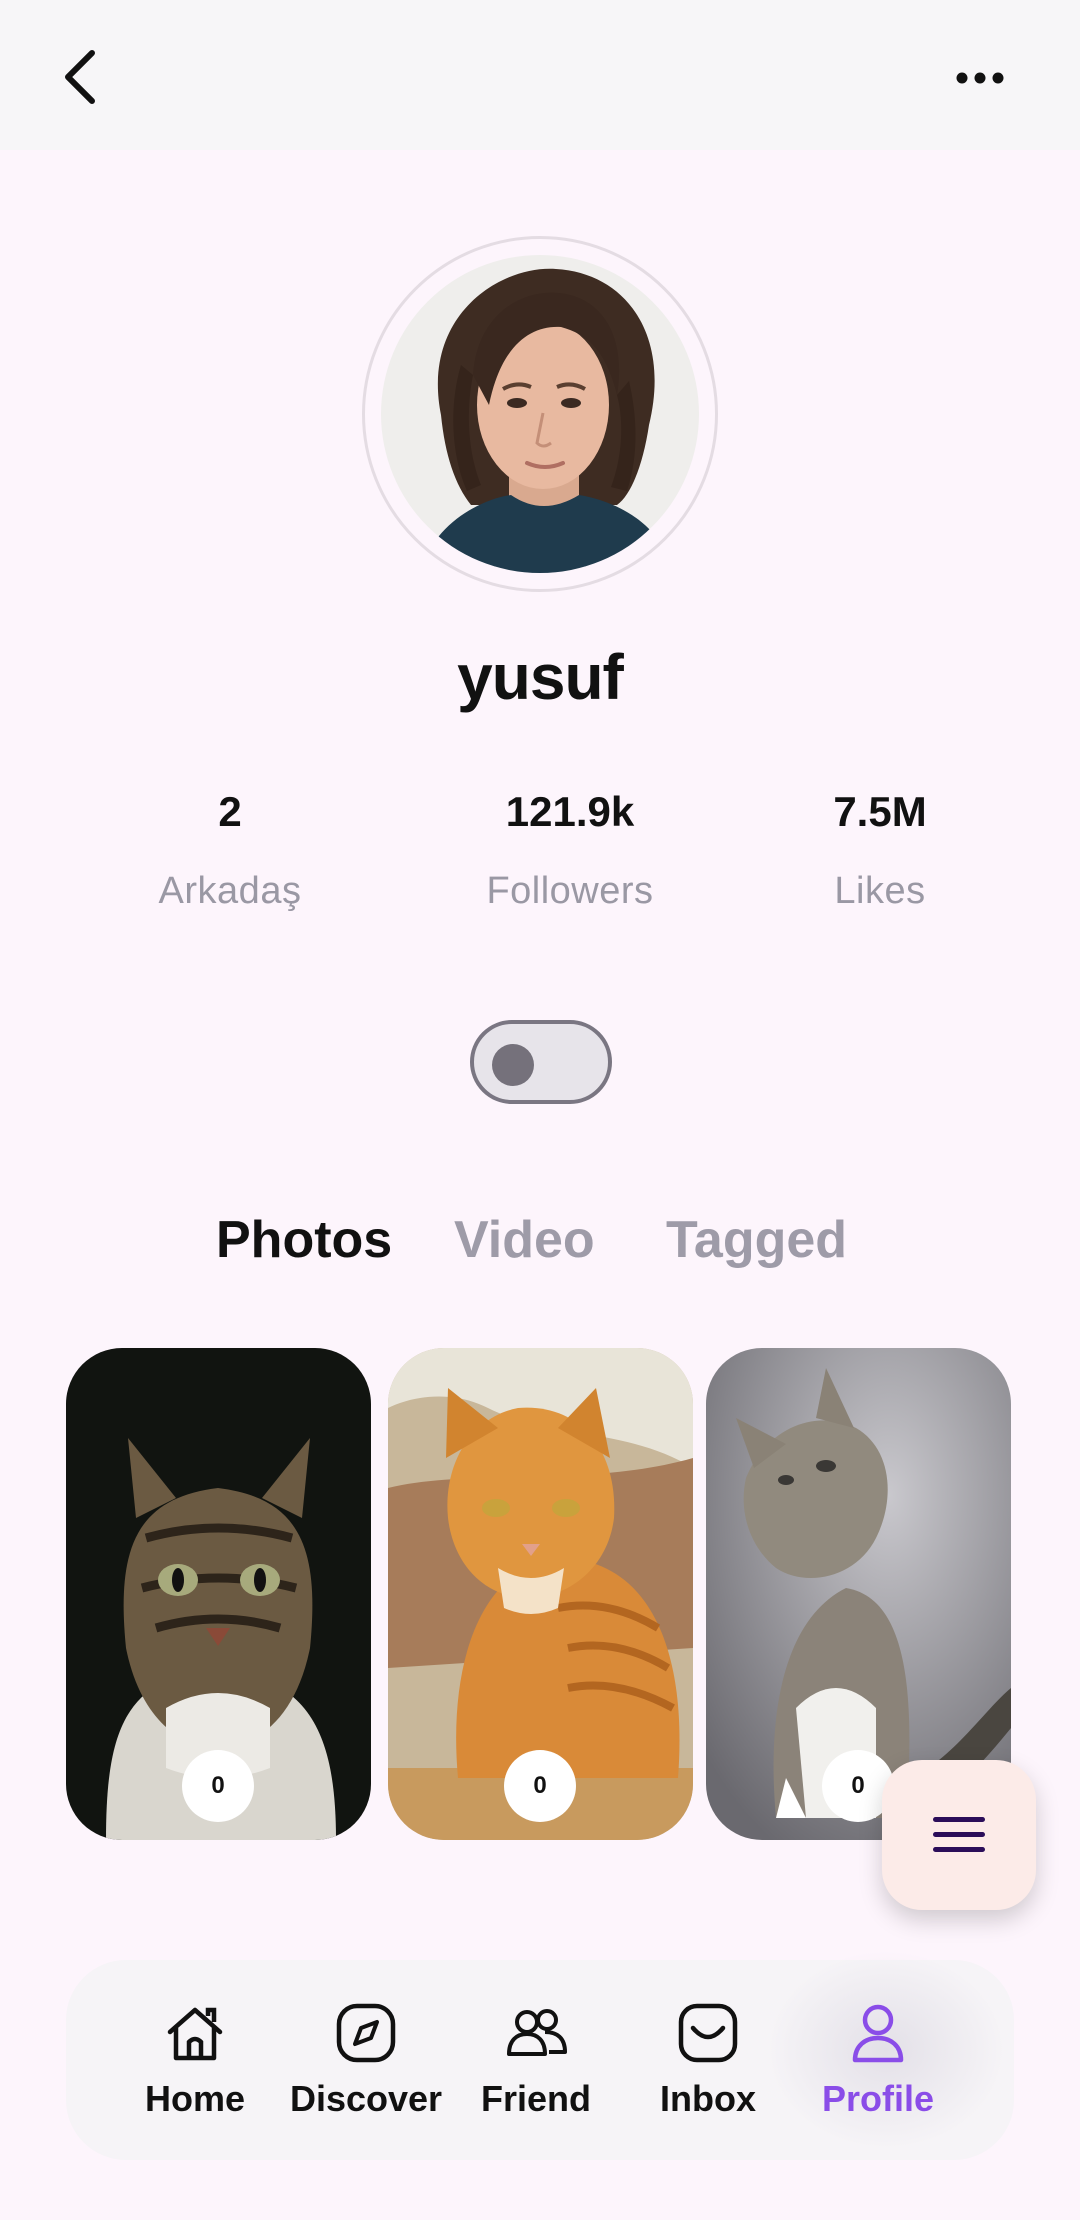 The height and width of the screenshot is (2220, 1080). Describe the element at coordinates (878, 2098) in the screenshot. I see `nav-label: Profile` at that location.